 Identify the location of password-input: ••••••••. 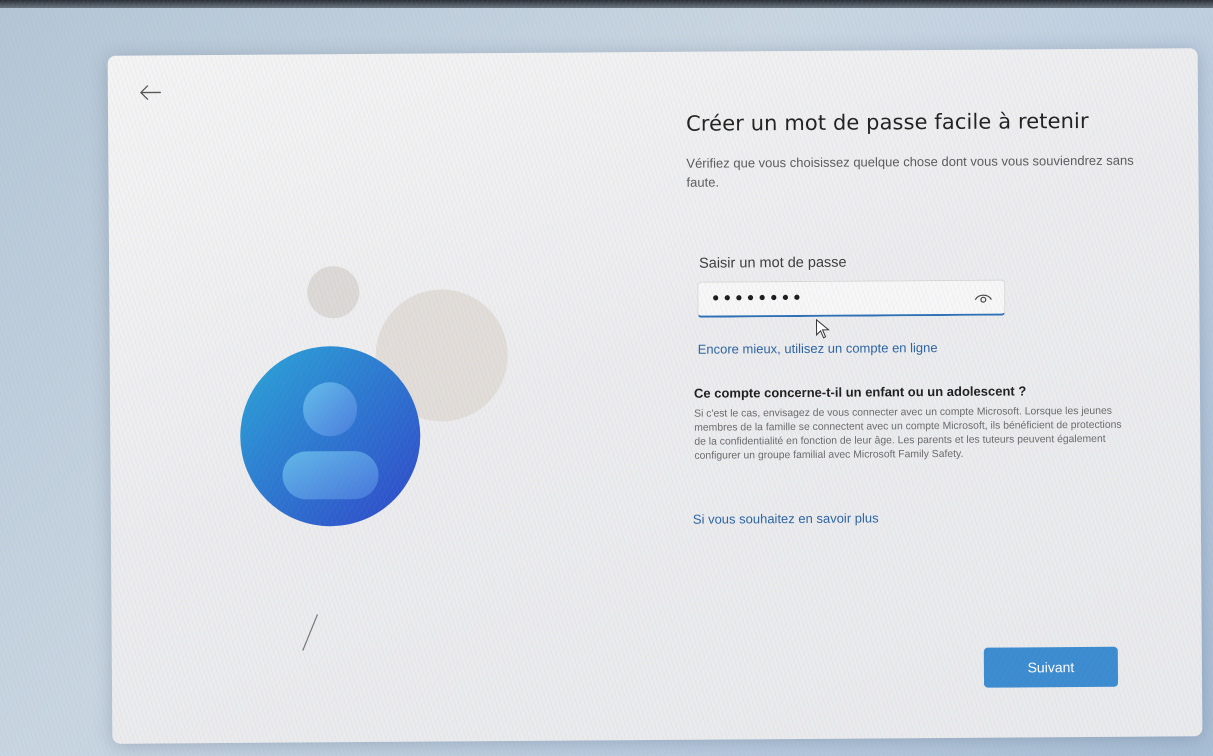
(851, 298).